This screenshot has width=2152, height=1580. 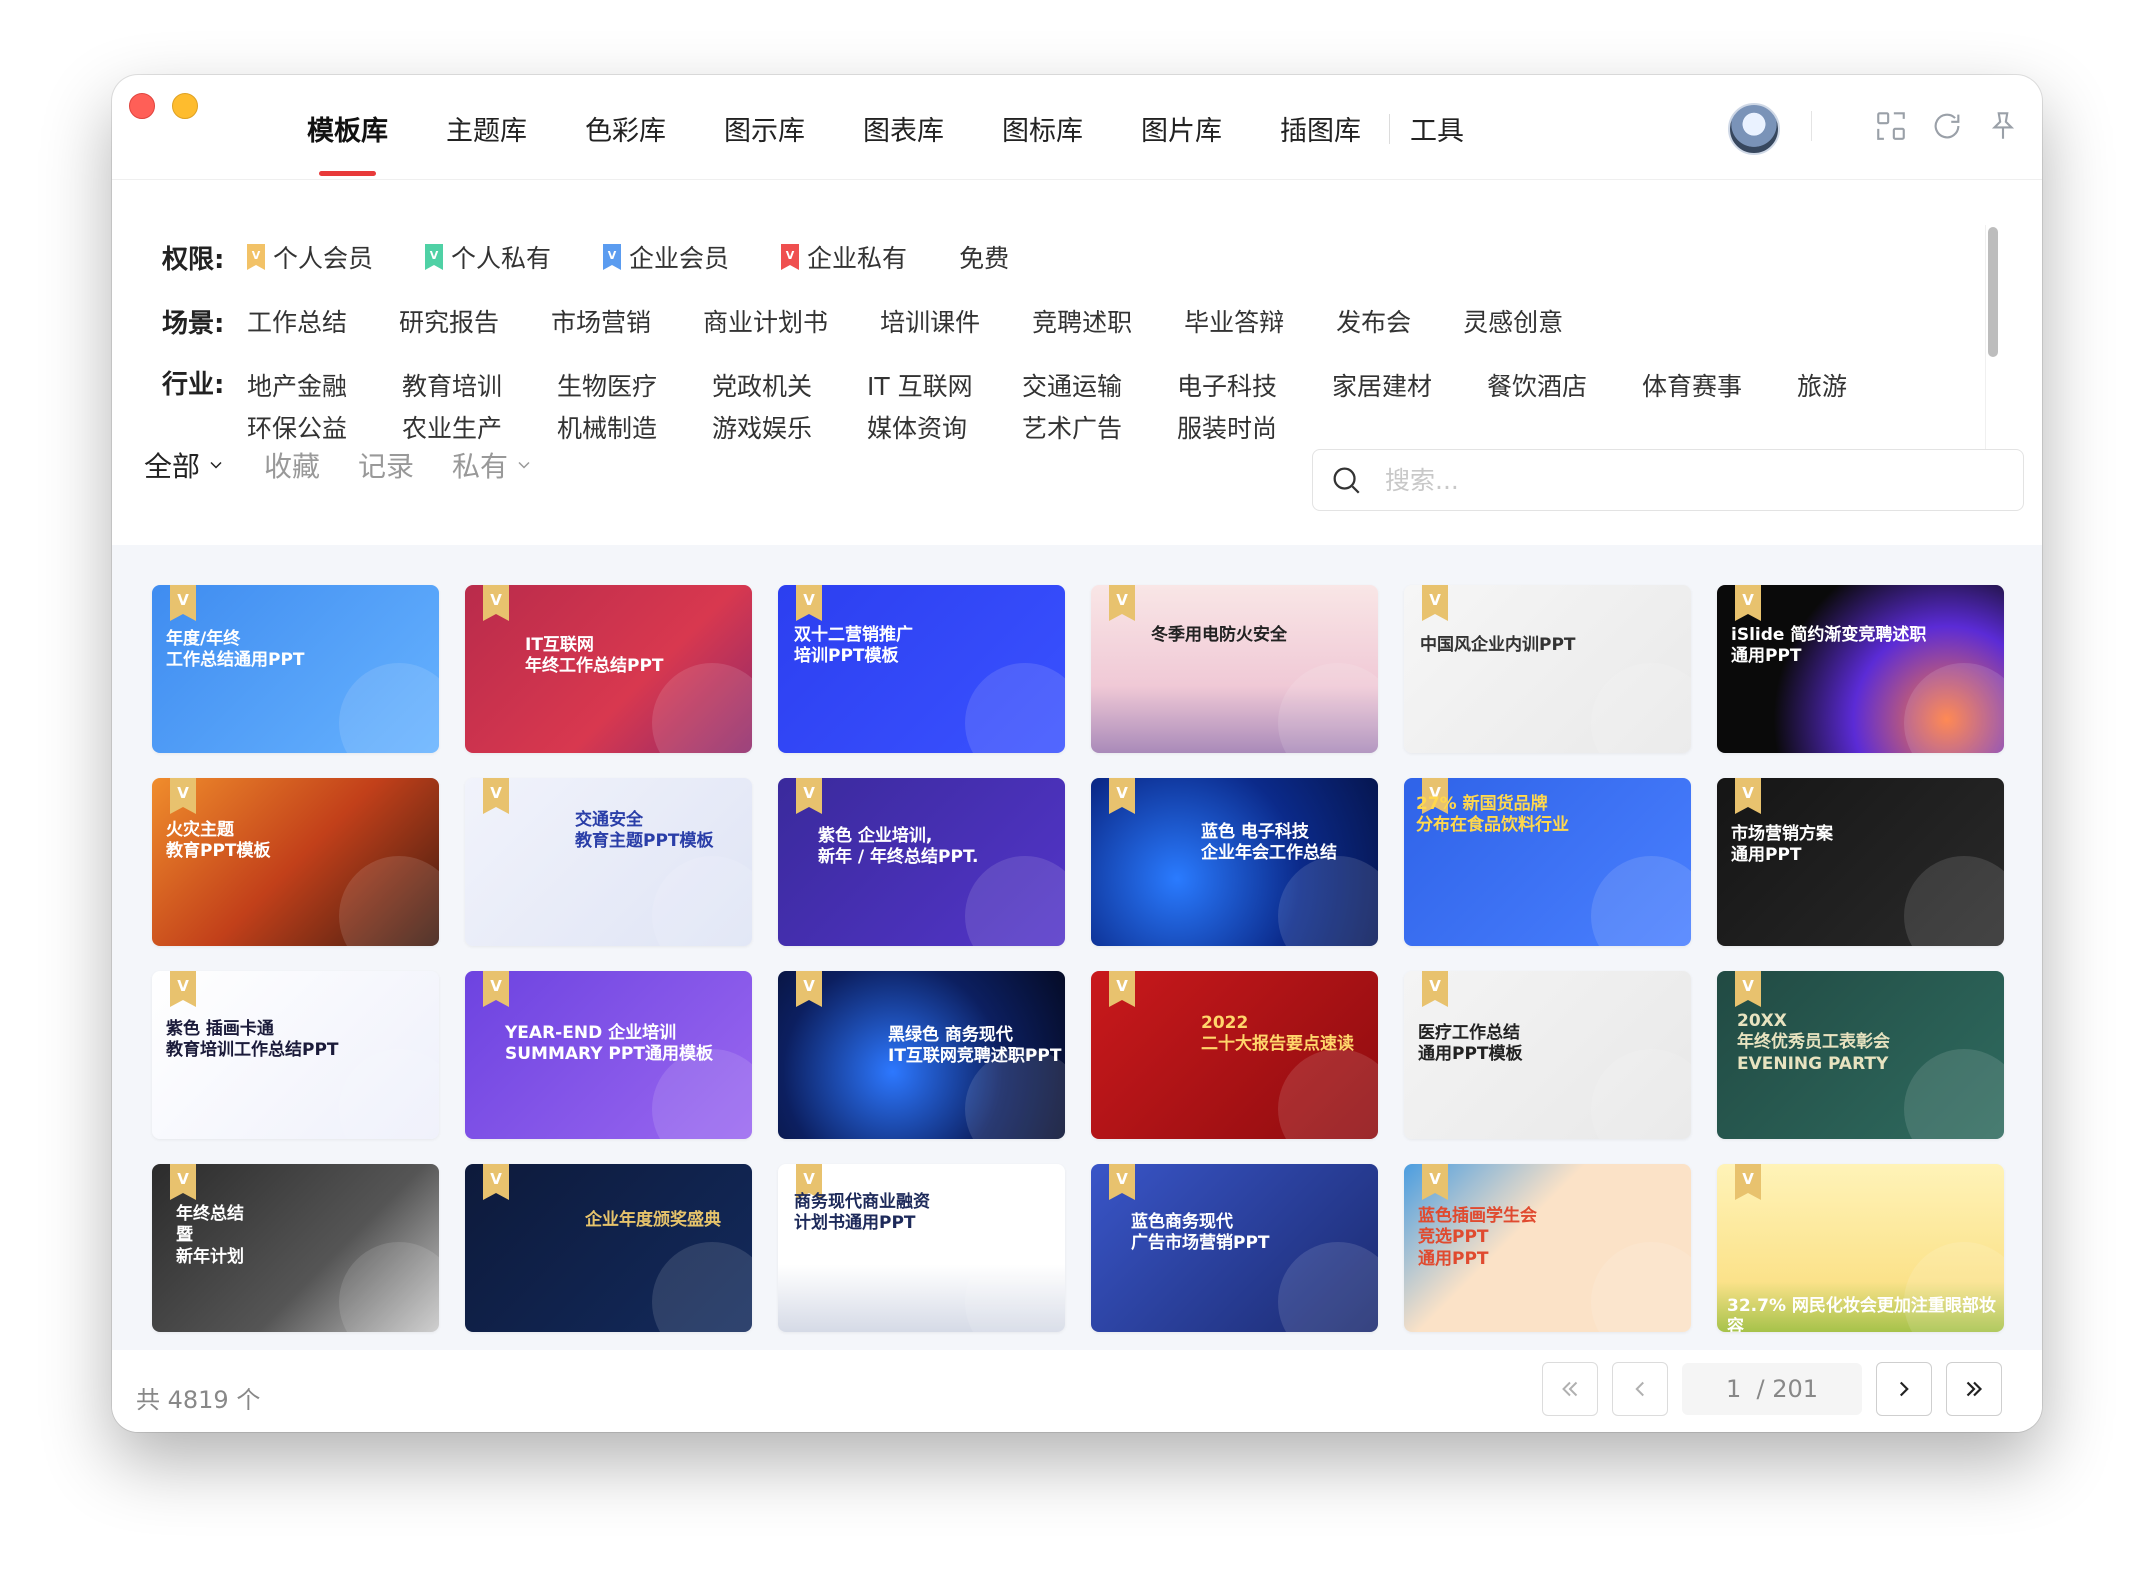 I want to click on search-input, so click(x=1703, y=480).